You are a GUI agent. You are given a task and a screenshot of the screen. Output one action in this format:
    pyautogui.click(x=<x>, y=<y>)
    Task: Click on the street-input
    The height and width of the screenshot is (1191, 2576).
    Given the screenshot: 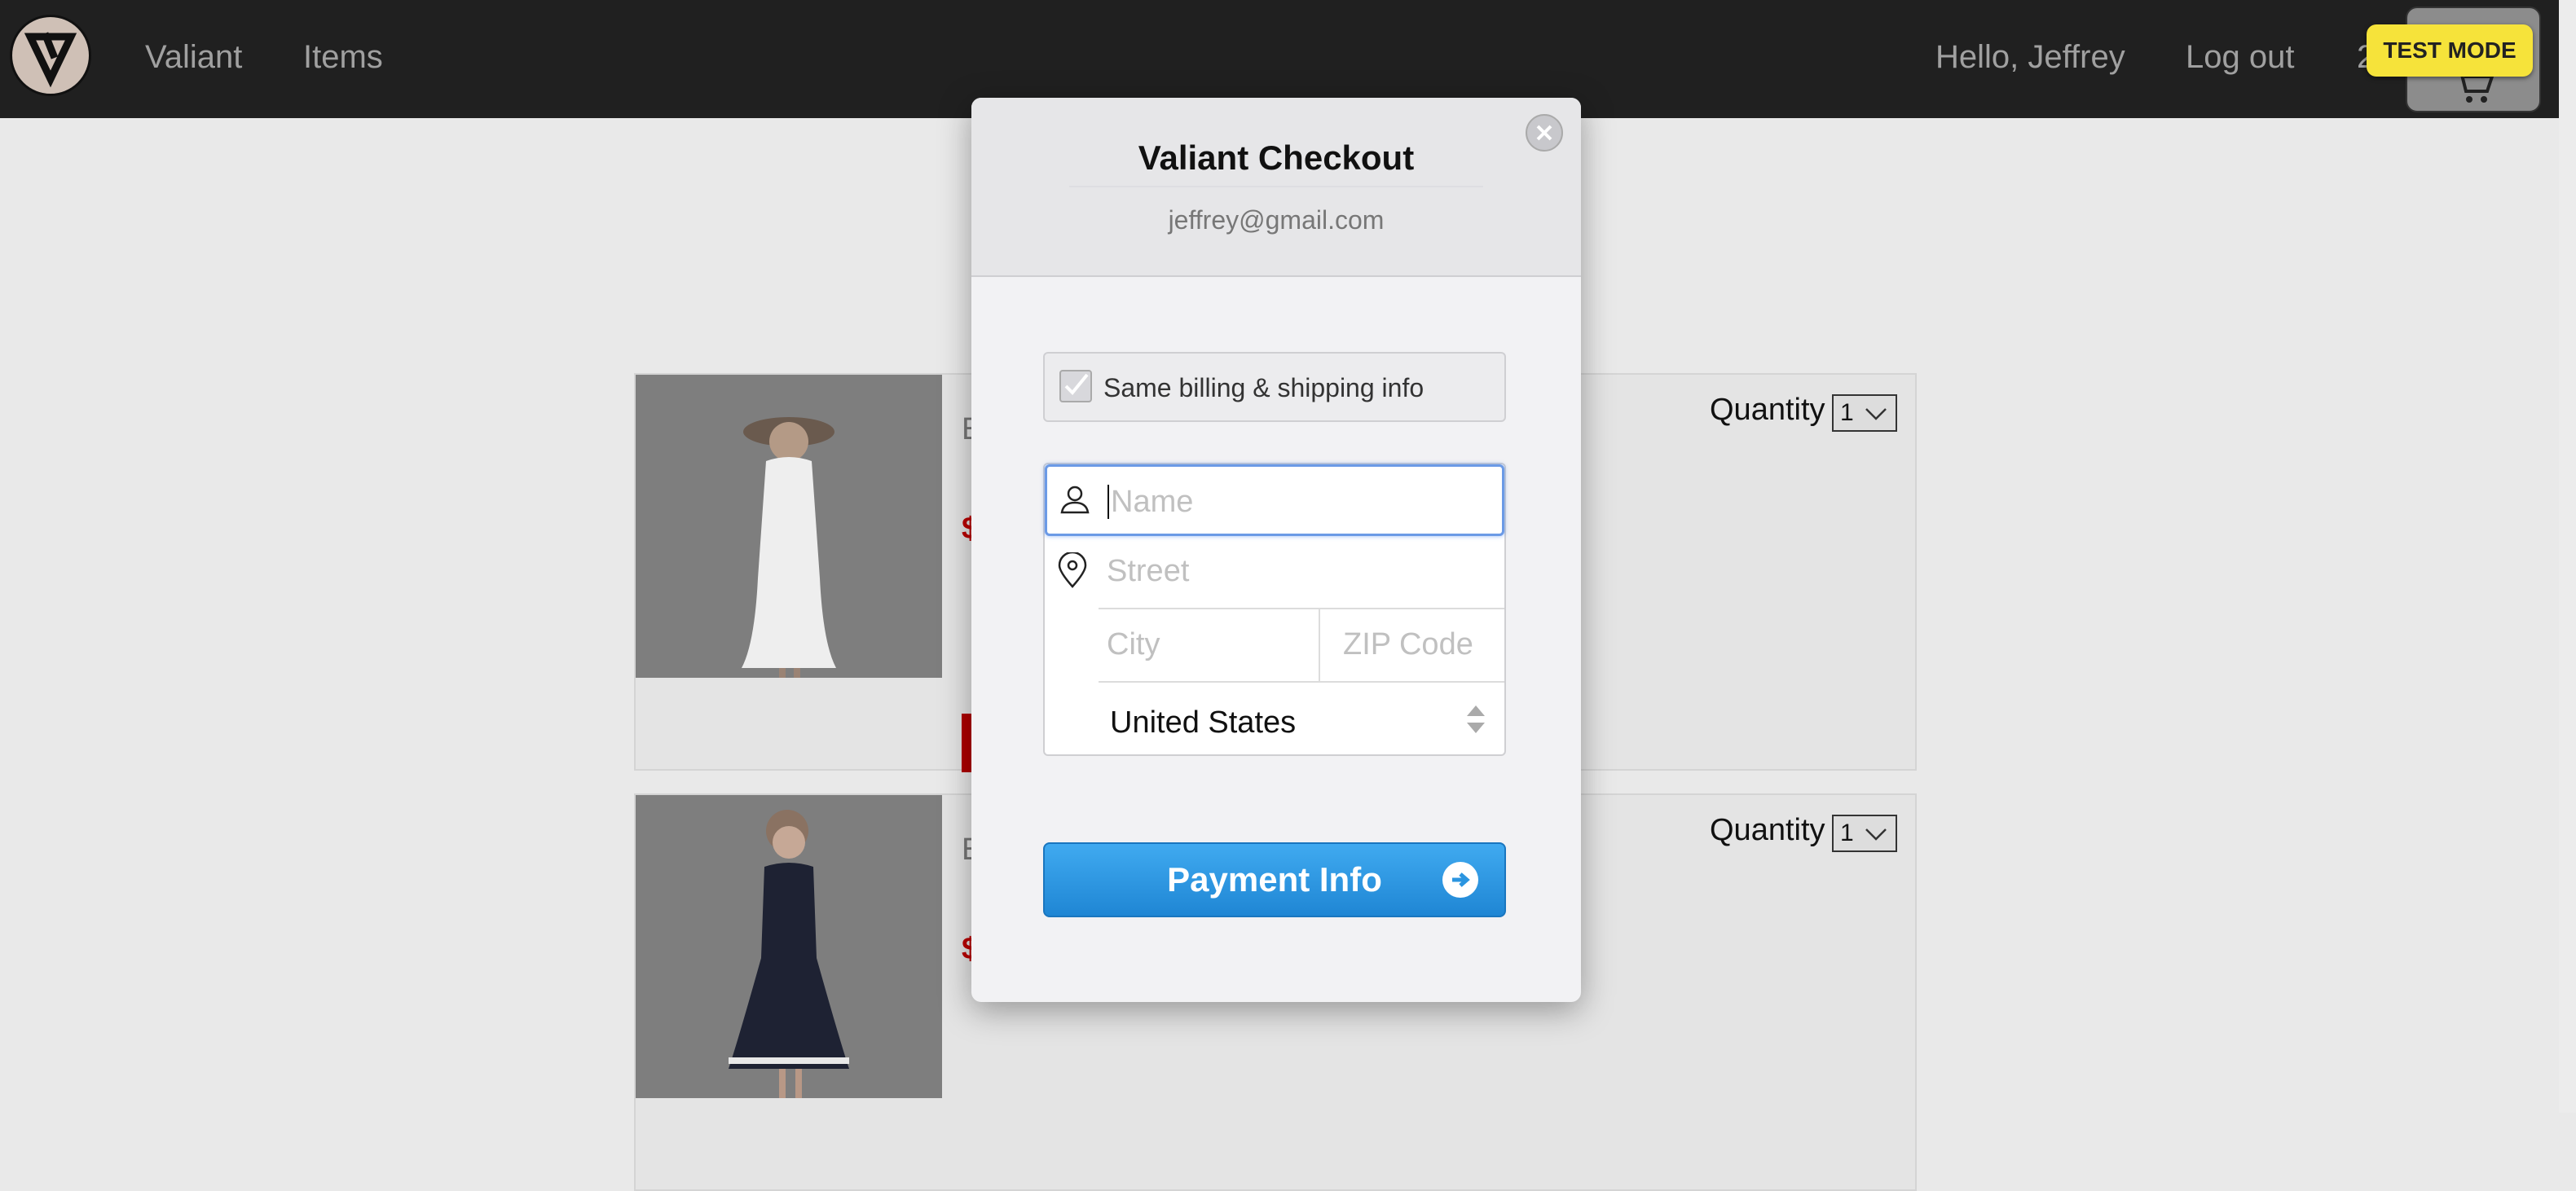 What is the action you would take?
    pyautogui.click(x=1298, y=571)
    